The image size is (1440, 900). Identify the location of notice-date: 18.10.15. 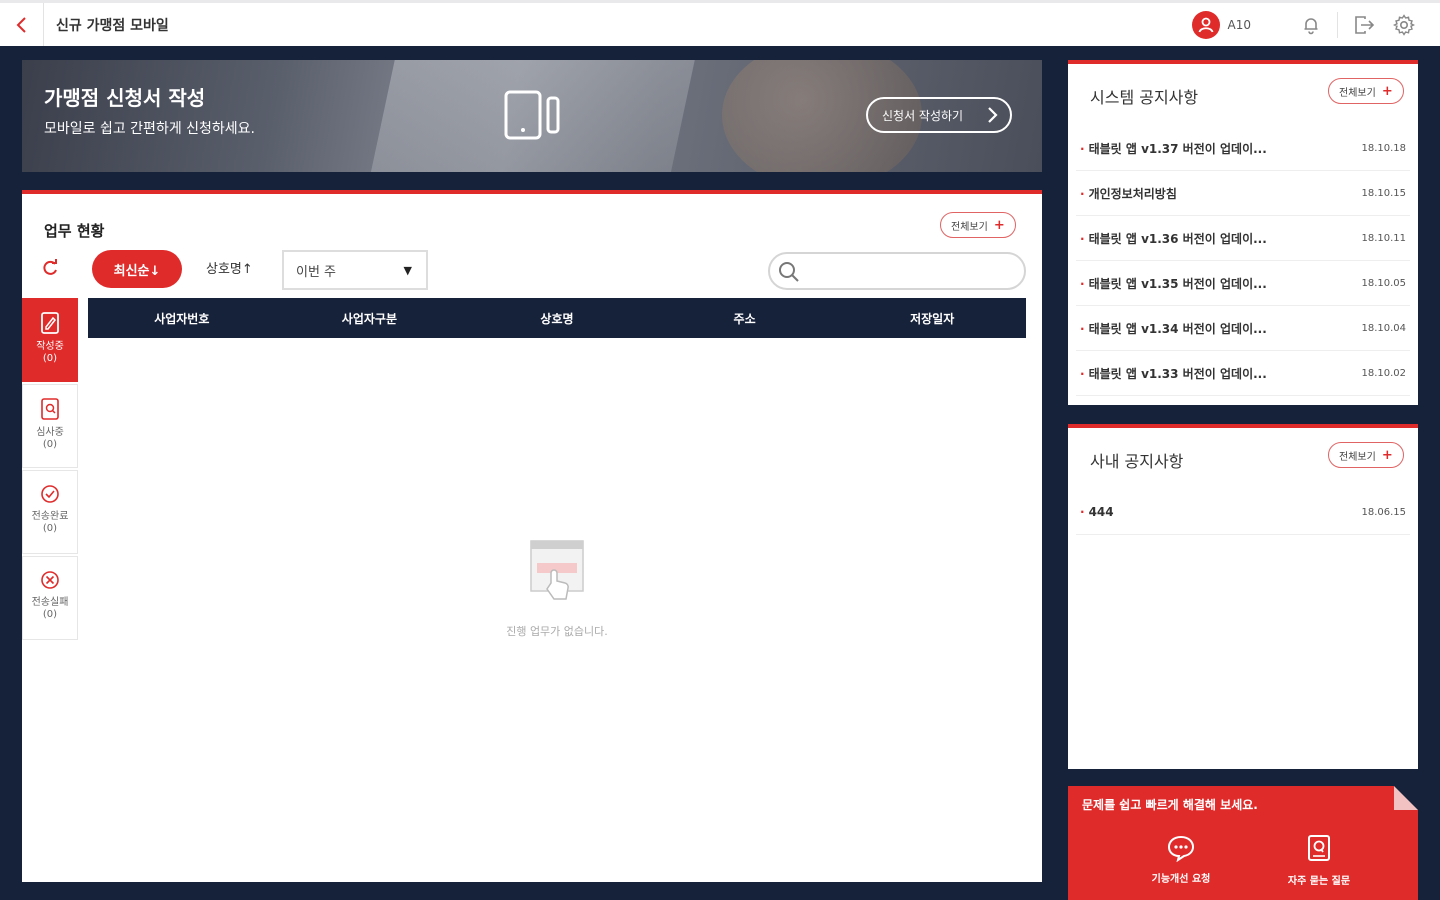
(1383, 193).